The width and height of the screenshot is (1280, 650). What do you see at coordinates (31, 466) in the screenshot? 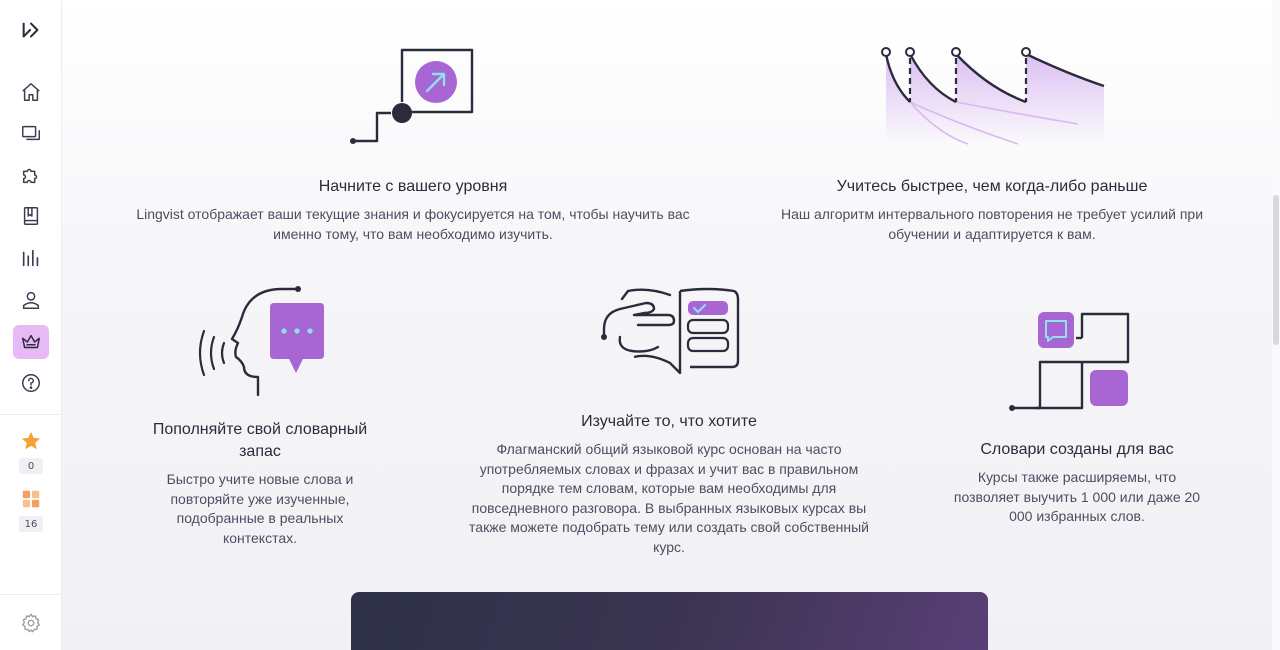
I see `streak-count-badge: 0` at bounding box center [31, 466].